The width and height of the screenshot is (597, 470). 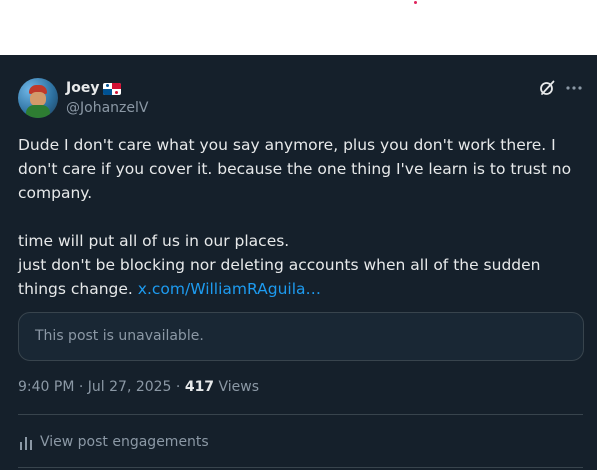 What do you see at coordinates (46, 387) in the screenshot?
I see `post-time: 9:40 PM` at bounding box center [46, 387].